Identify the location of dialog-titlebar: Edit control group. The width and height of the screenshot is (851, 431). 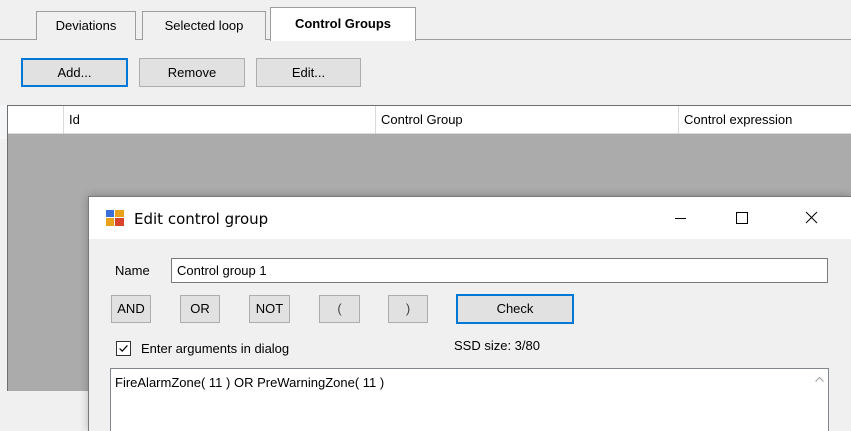
(470, 218).